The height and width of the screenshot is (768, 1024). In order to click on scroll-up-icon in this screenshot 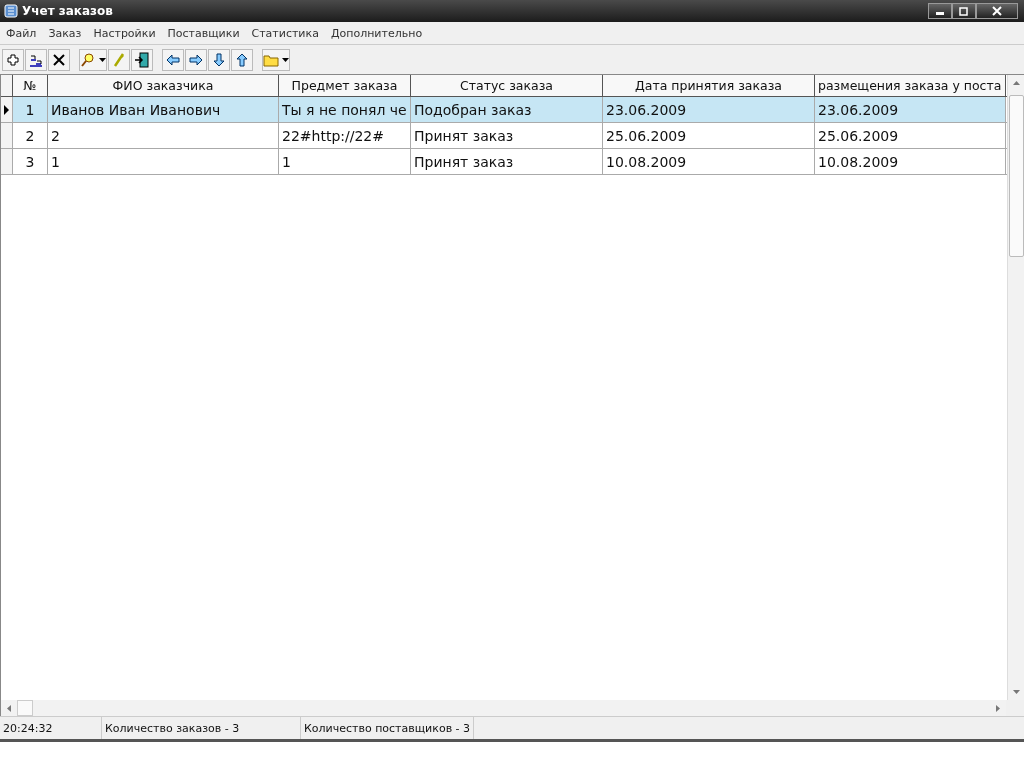, I will do `click(1016, 83)`.